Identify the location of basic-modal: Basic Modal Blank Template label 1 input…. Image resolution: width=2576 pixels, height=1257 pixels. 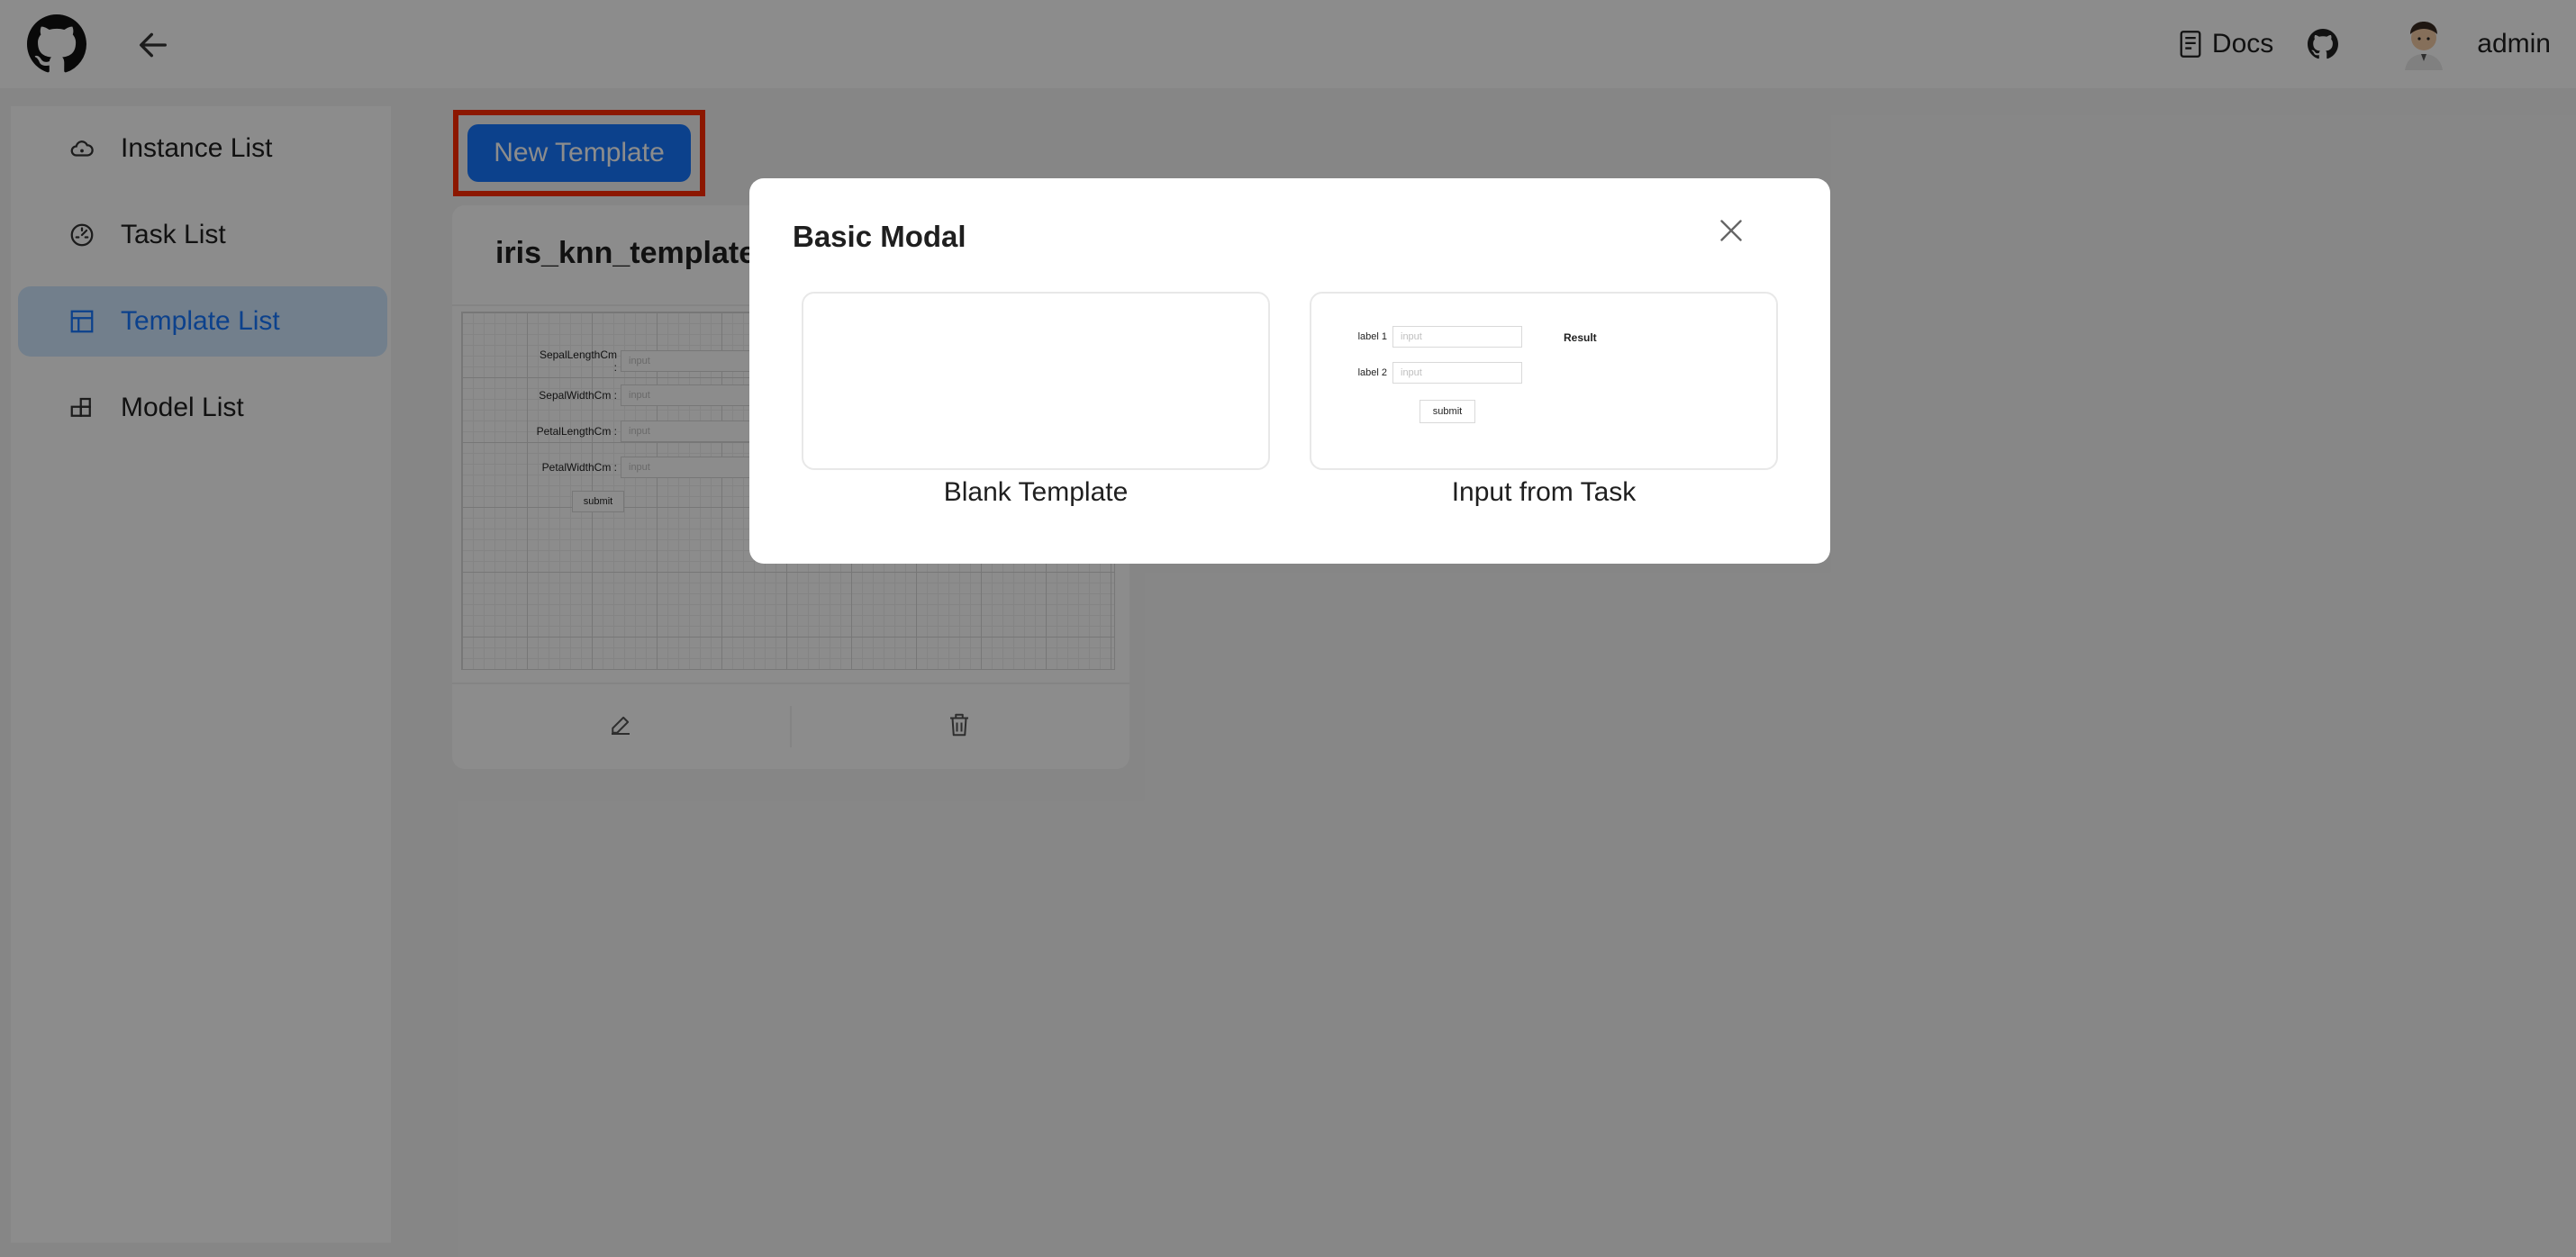
(1289, 371).